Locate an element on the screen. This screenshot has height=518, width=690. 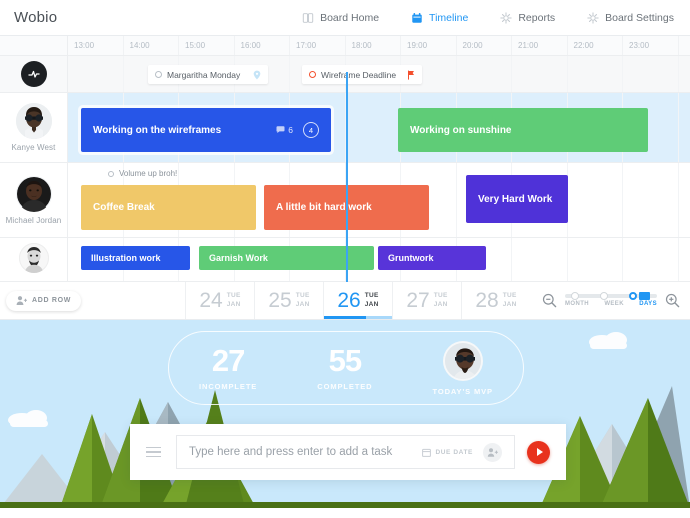
date-number: 25 is located at coordinates (280, 300).